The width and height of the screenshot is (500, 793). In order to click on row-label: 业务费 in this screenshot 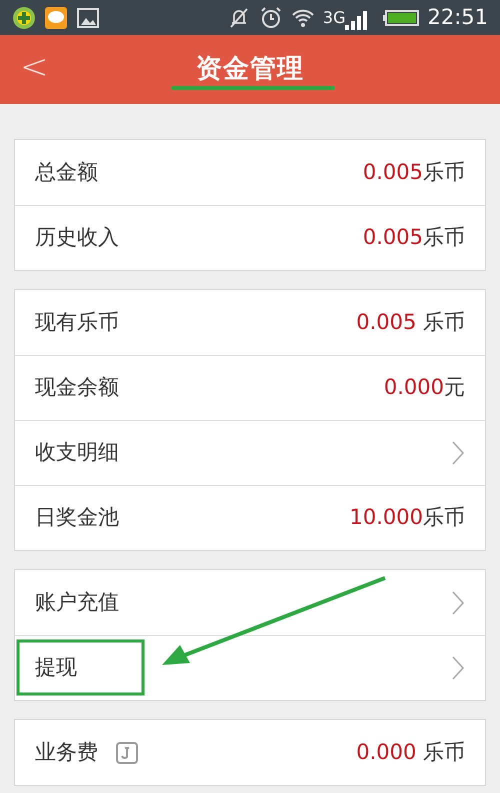, I will do `click(66, 752)`.